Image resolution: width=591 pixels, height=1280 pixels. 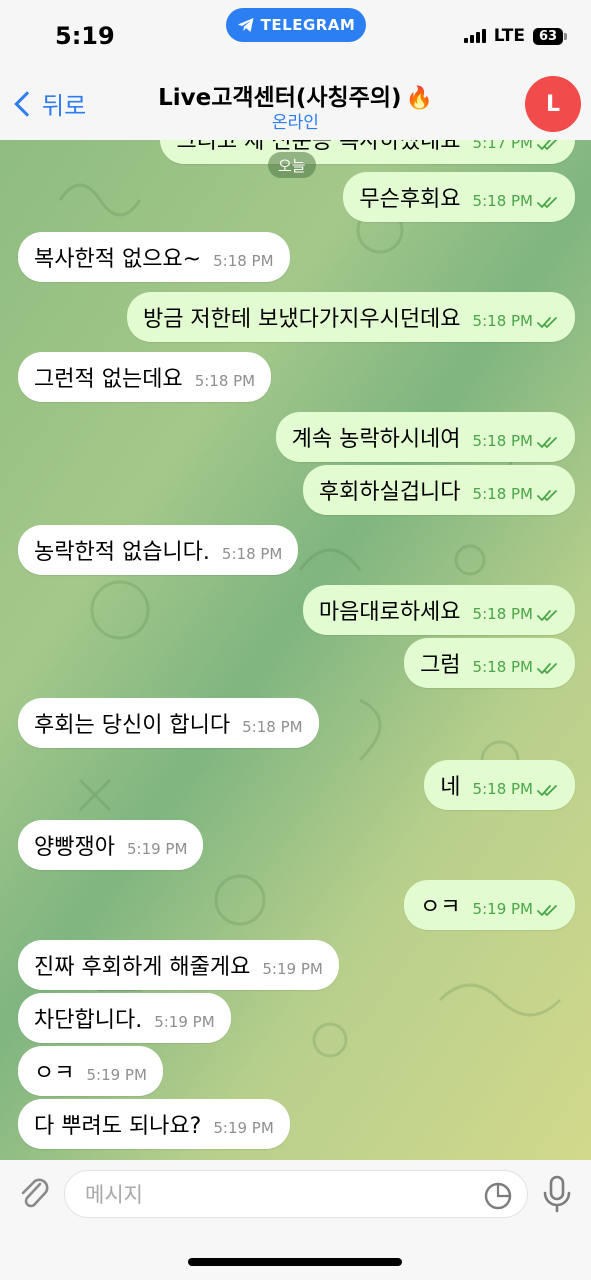 What do you see at coordinates (245, 25) in the screenshot?
I see `telegram-icon` at bounding box center [245, 25].